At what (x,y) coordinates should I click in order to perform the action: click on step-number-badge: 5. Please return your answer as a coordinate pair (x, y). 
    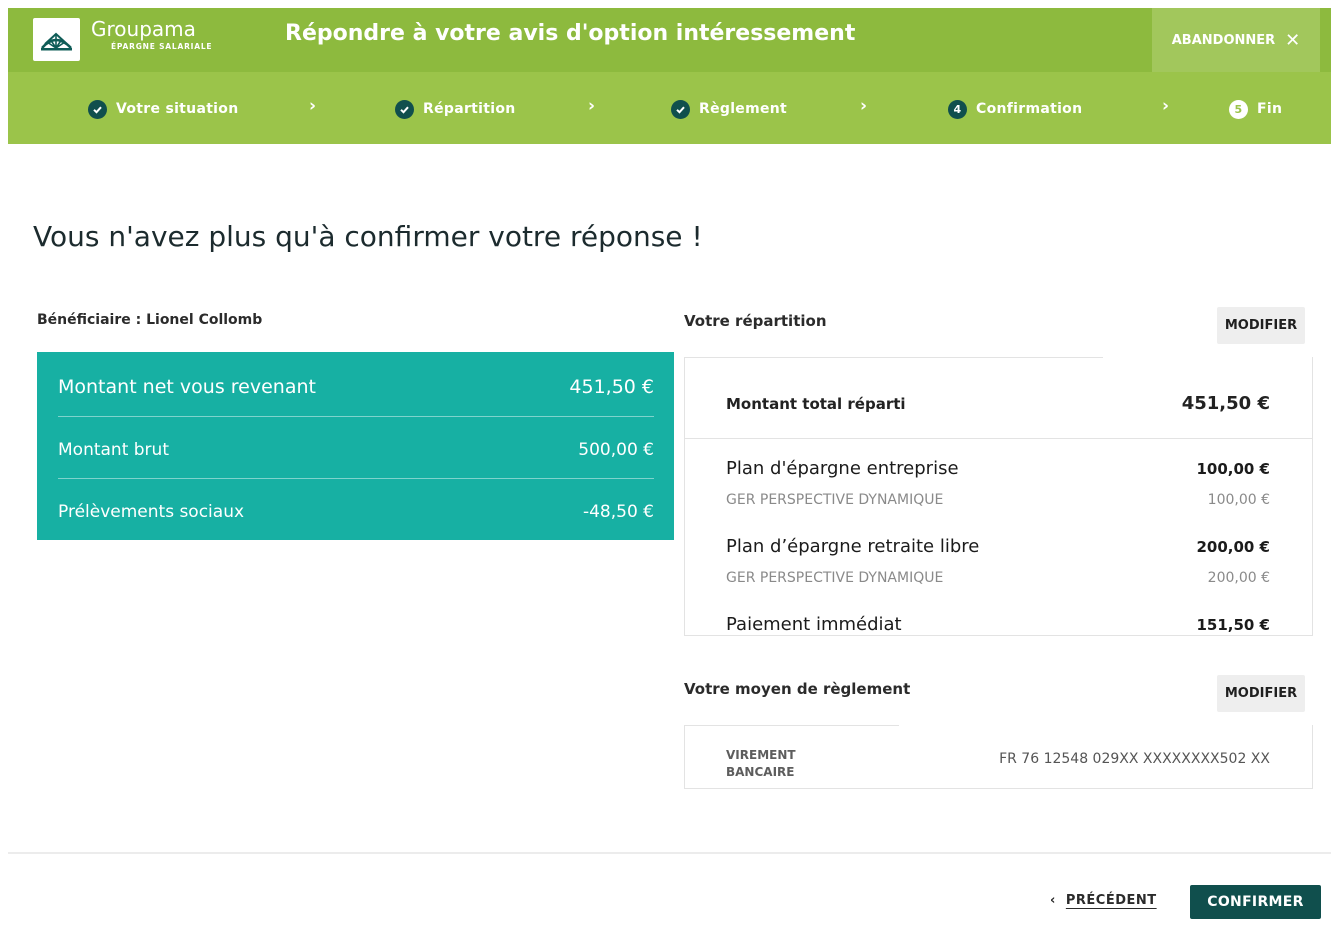
    Looking at the image, I should click on (1238, 109).